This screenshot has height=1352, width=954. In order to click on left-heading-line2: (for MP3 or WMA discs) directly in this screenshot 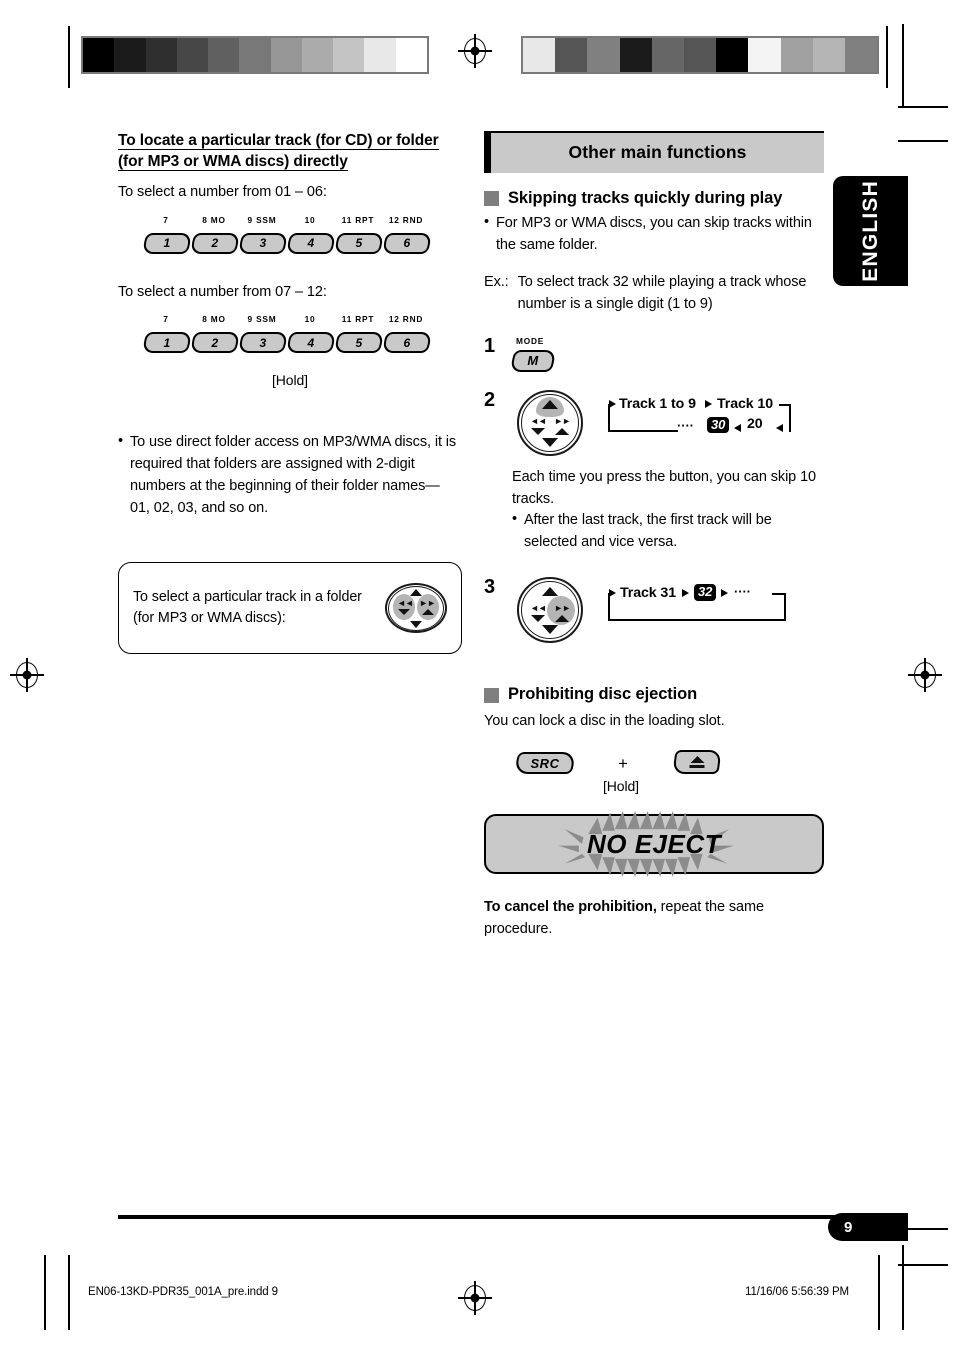, I will do `click(233, 161)`.